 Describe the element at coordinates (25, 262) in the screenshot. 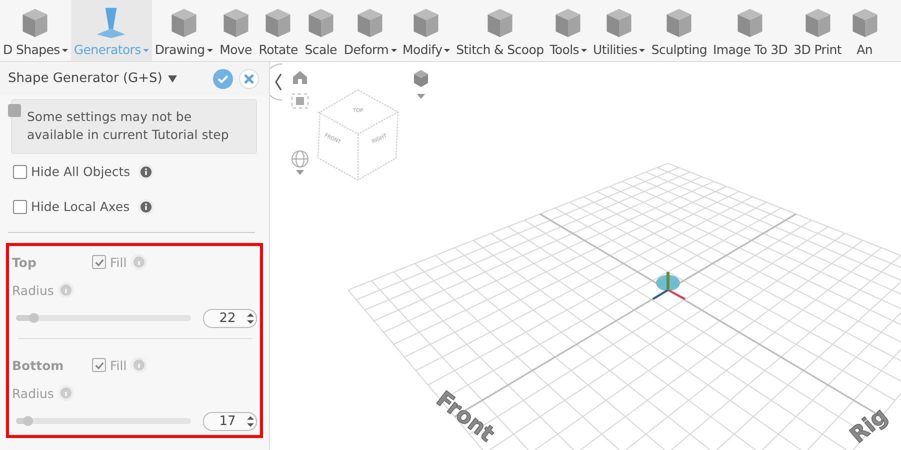

I see `section-title: Top` at that location.